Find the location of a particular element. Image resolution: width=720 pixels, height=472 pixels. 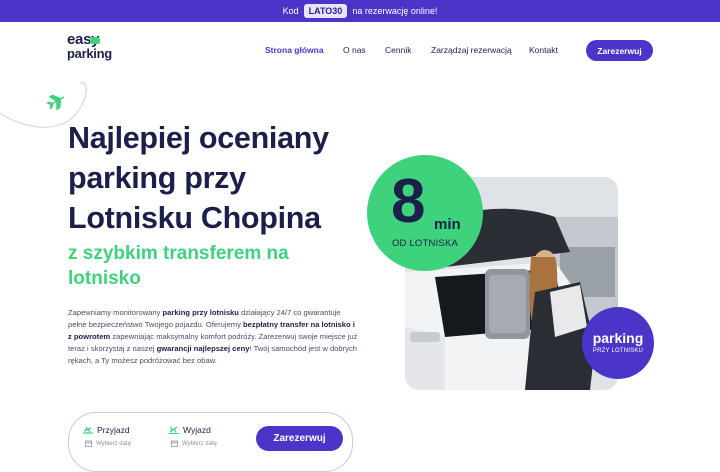

parking-badge: parking PRZY LOTNISKU is located at coordinates (618, 343).